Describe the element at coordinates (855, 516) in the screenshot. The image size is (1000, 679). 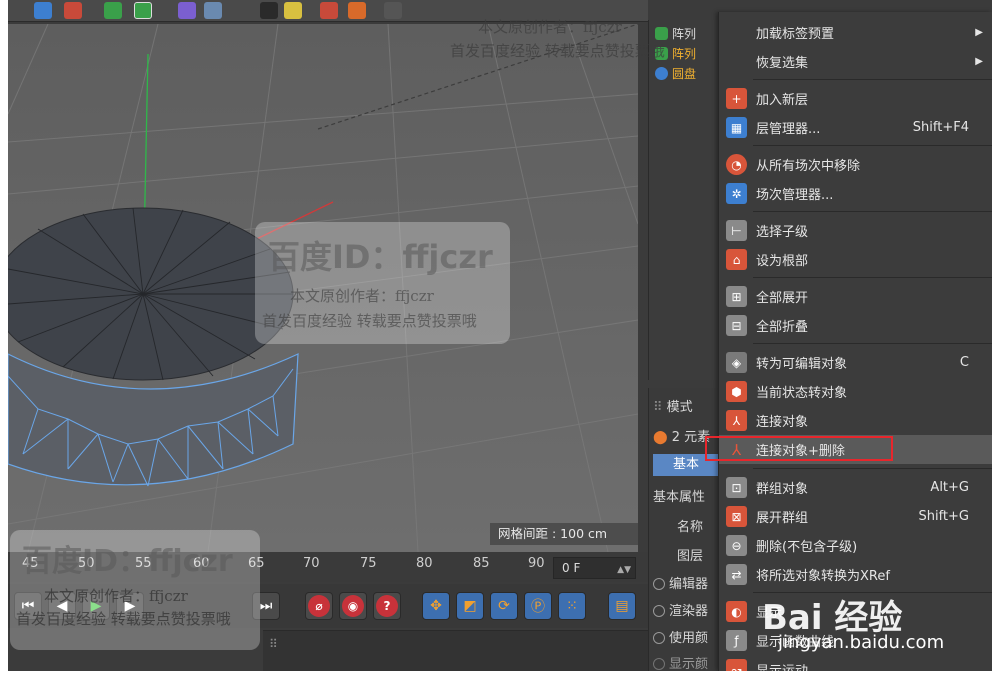
I see `menu-item-expand-group: ⊠ 展开群组 Shift+G` at that location.